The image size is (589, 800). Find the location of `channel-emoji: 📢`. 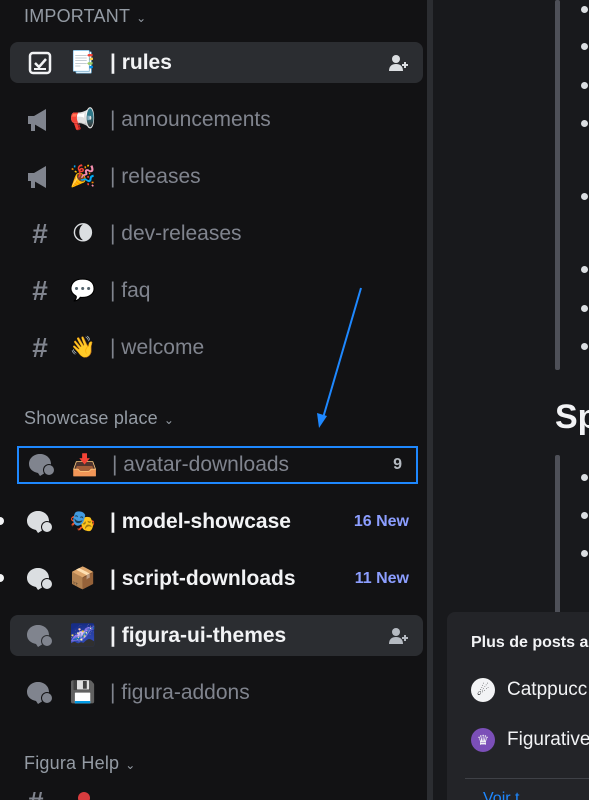

channel-emoji: 📢 is located at coordinates (83, 119).